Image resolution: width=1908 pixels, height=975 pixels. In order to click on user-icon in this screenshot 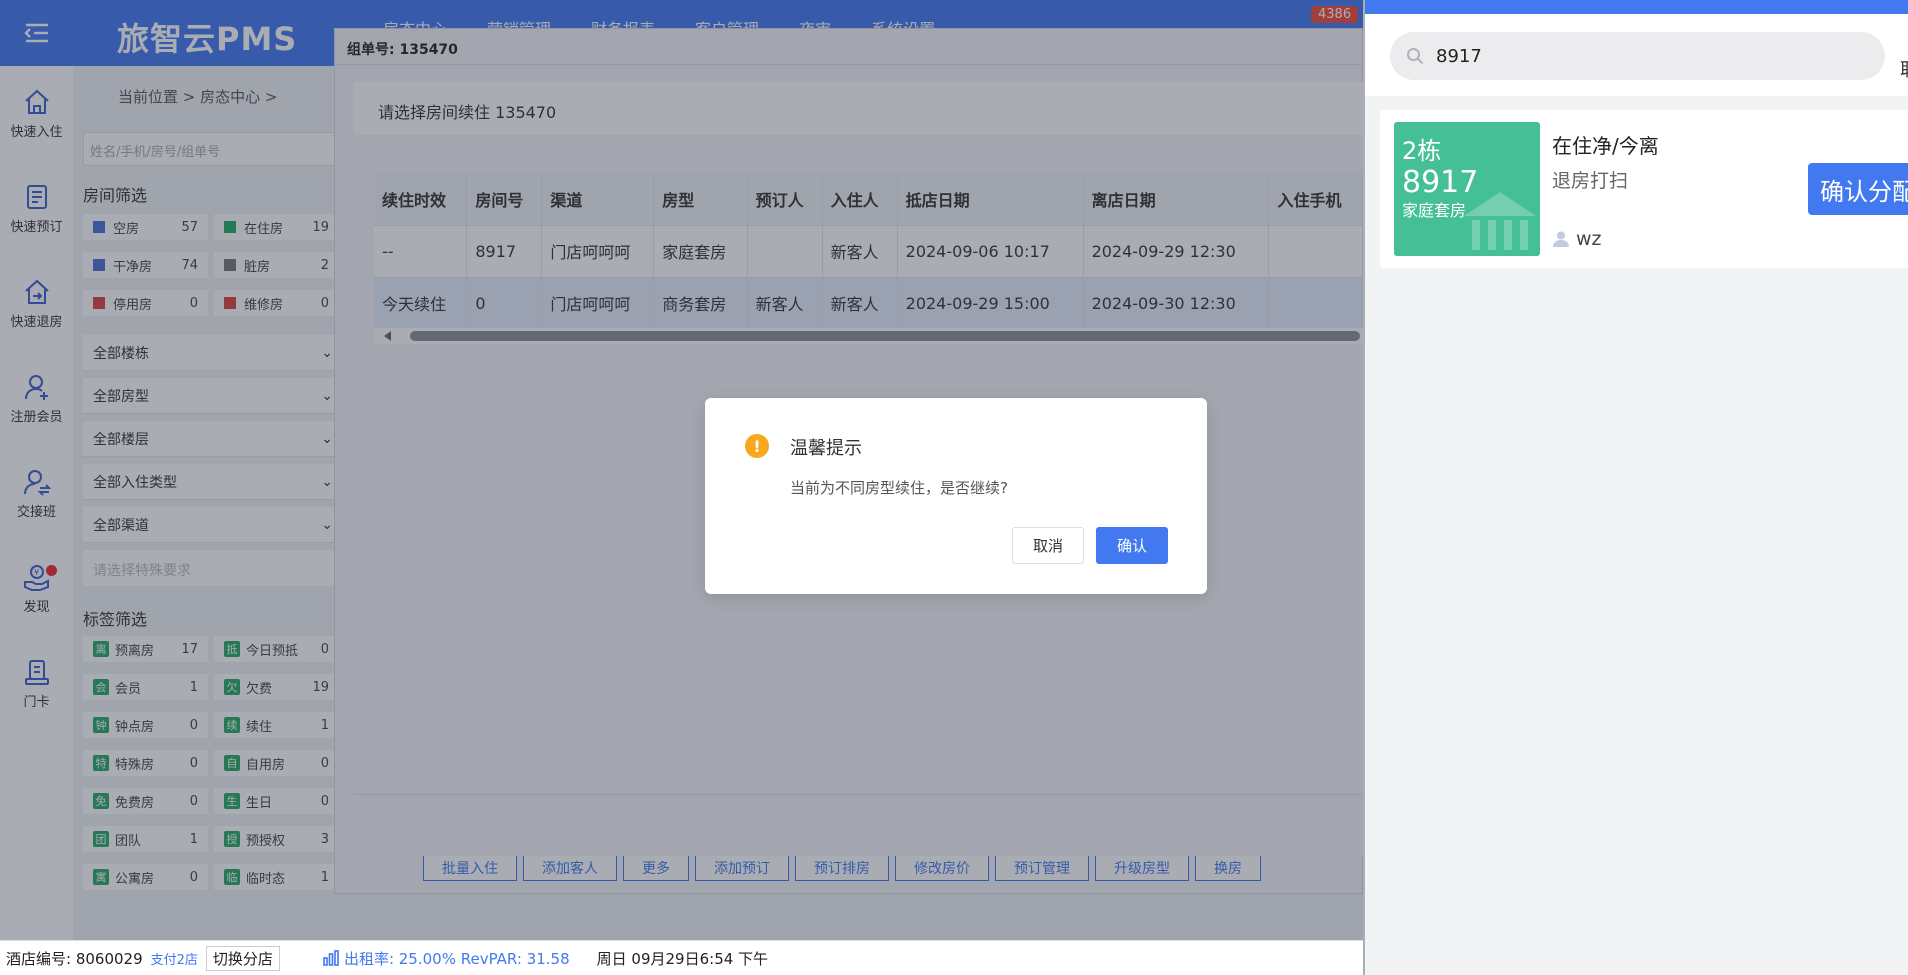, I will do `click(1561, 239)`.